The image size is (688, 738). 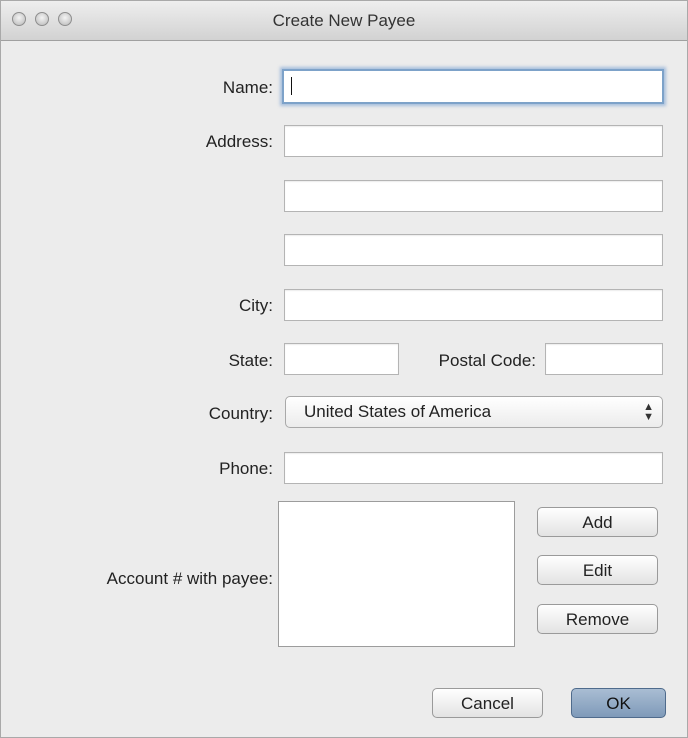 What do you see at coordinates (246, 468) in the screenshot?
I see `phone-label: Phone:` at bounding box center [246, 468].